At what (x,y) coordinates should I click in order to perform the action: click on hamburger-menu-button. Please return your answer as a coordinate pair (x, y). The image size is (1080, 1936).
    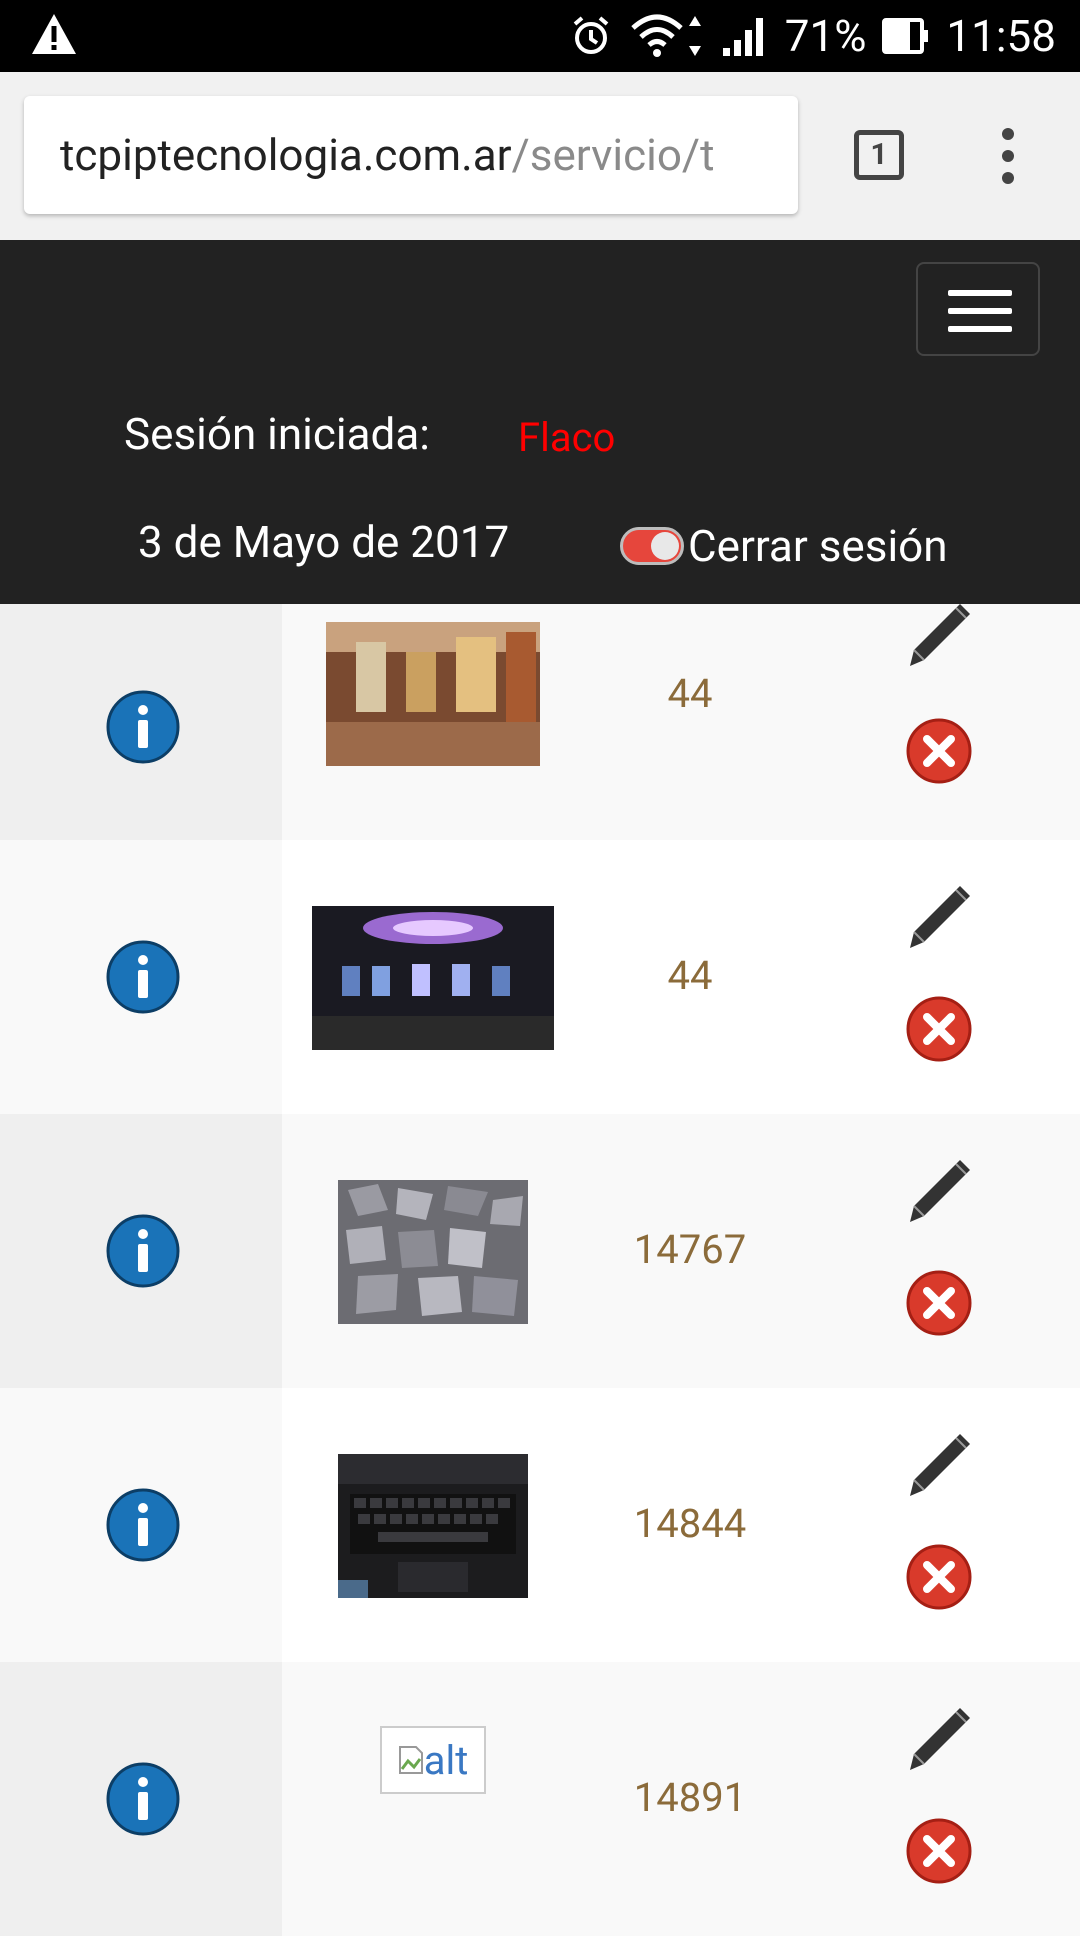
    Looking at the image, I should click on (978, 309).